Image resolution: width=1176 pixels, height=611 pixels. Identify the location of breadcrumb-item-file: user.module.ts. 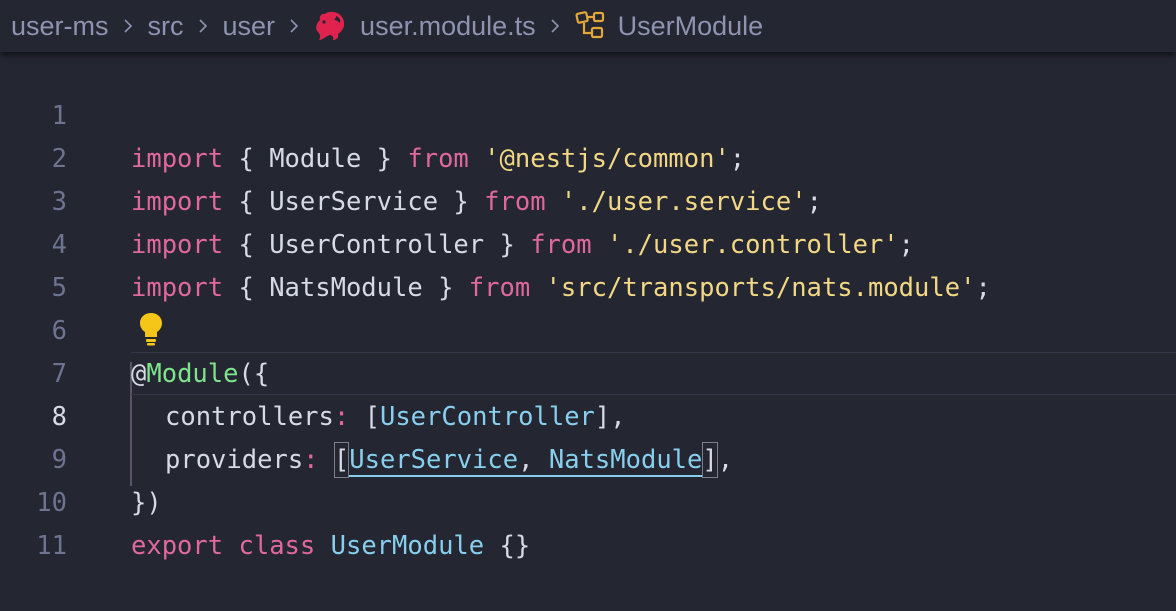
(448, 26).